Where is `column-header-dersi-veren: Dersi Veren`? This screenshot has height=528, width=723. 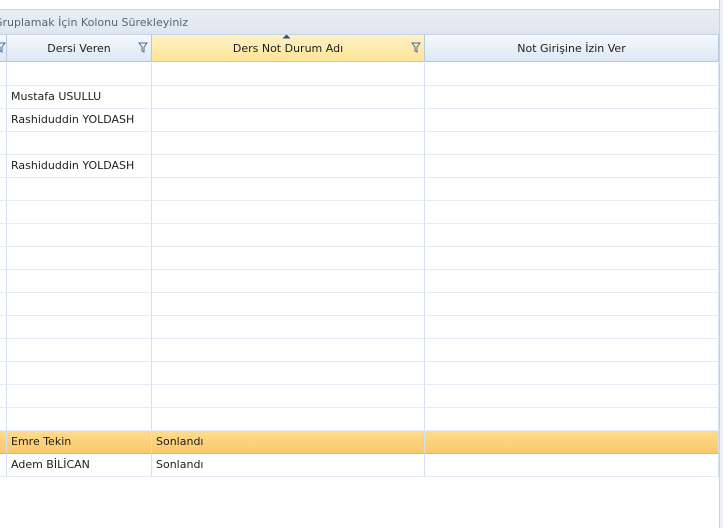
column-header-dersi-veren: Dersi Veren is located at coordinates (79, 48).